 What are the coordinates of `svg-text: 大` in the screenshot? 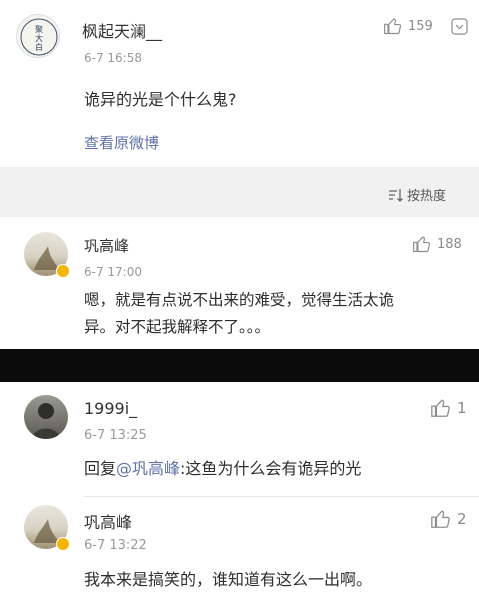 It's located at (39, 38).